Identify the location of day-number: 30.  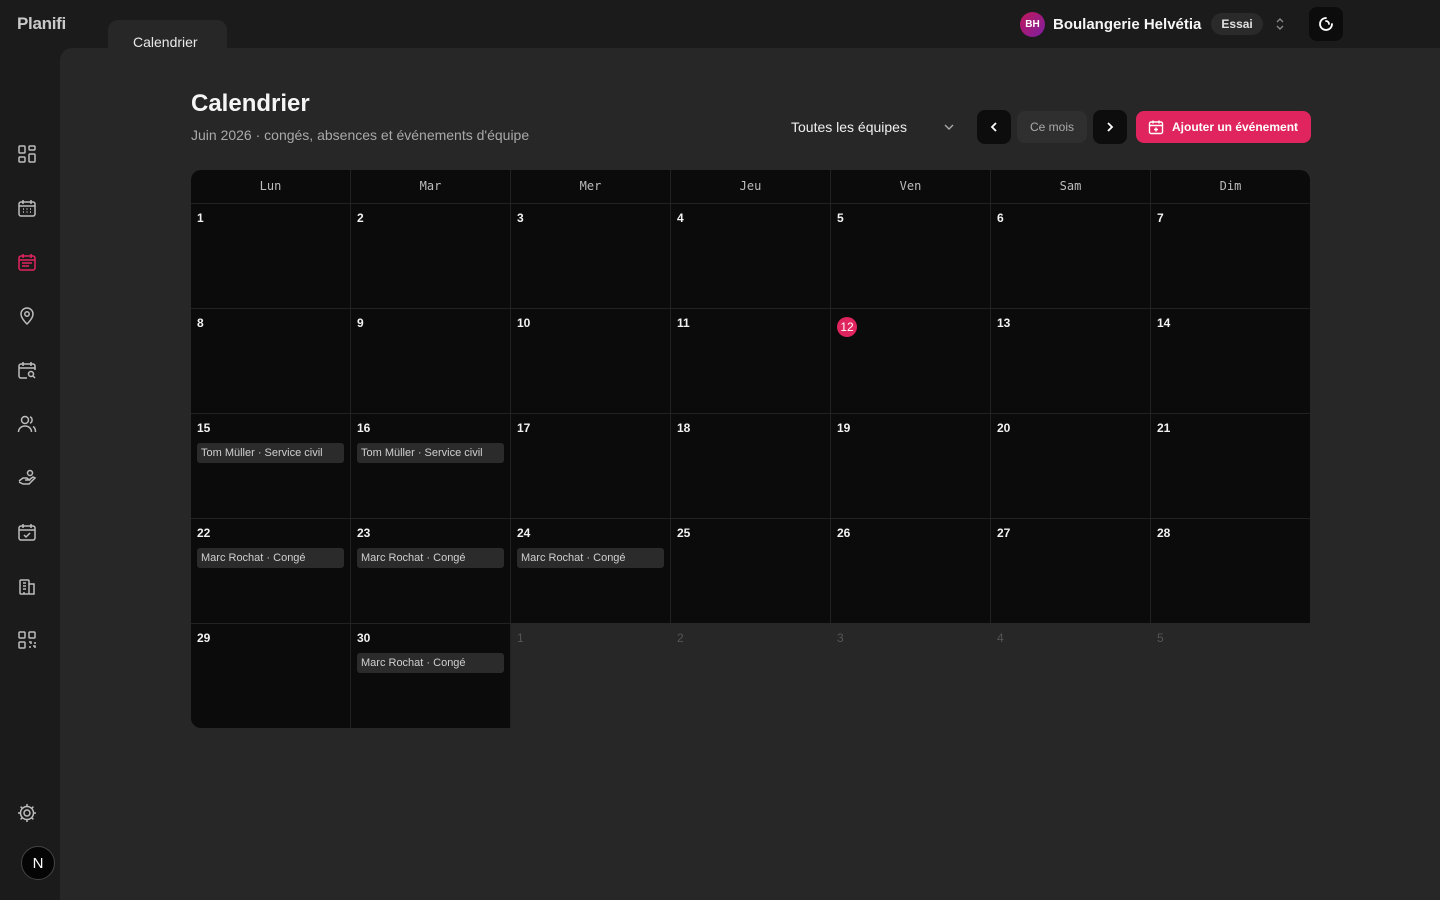
(364, 638).